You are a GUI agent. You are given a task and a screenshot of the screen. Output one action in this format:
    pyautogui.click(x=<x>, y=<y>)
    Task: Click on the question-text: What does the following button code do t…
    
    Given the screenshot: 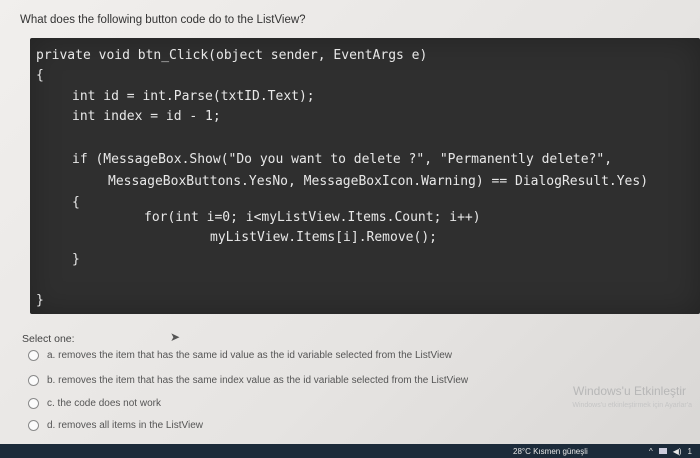 What is the action you would take?
    pyautogui.click(x=163, y=20)
    